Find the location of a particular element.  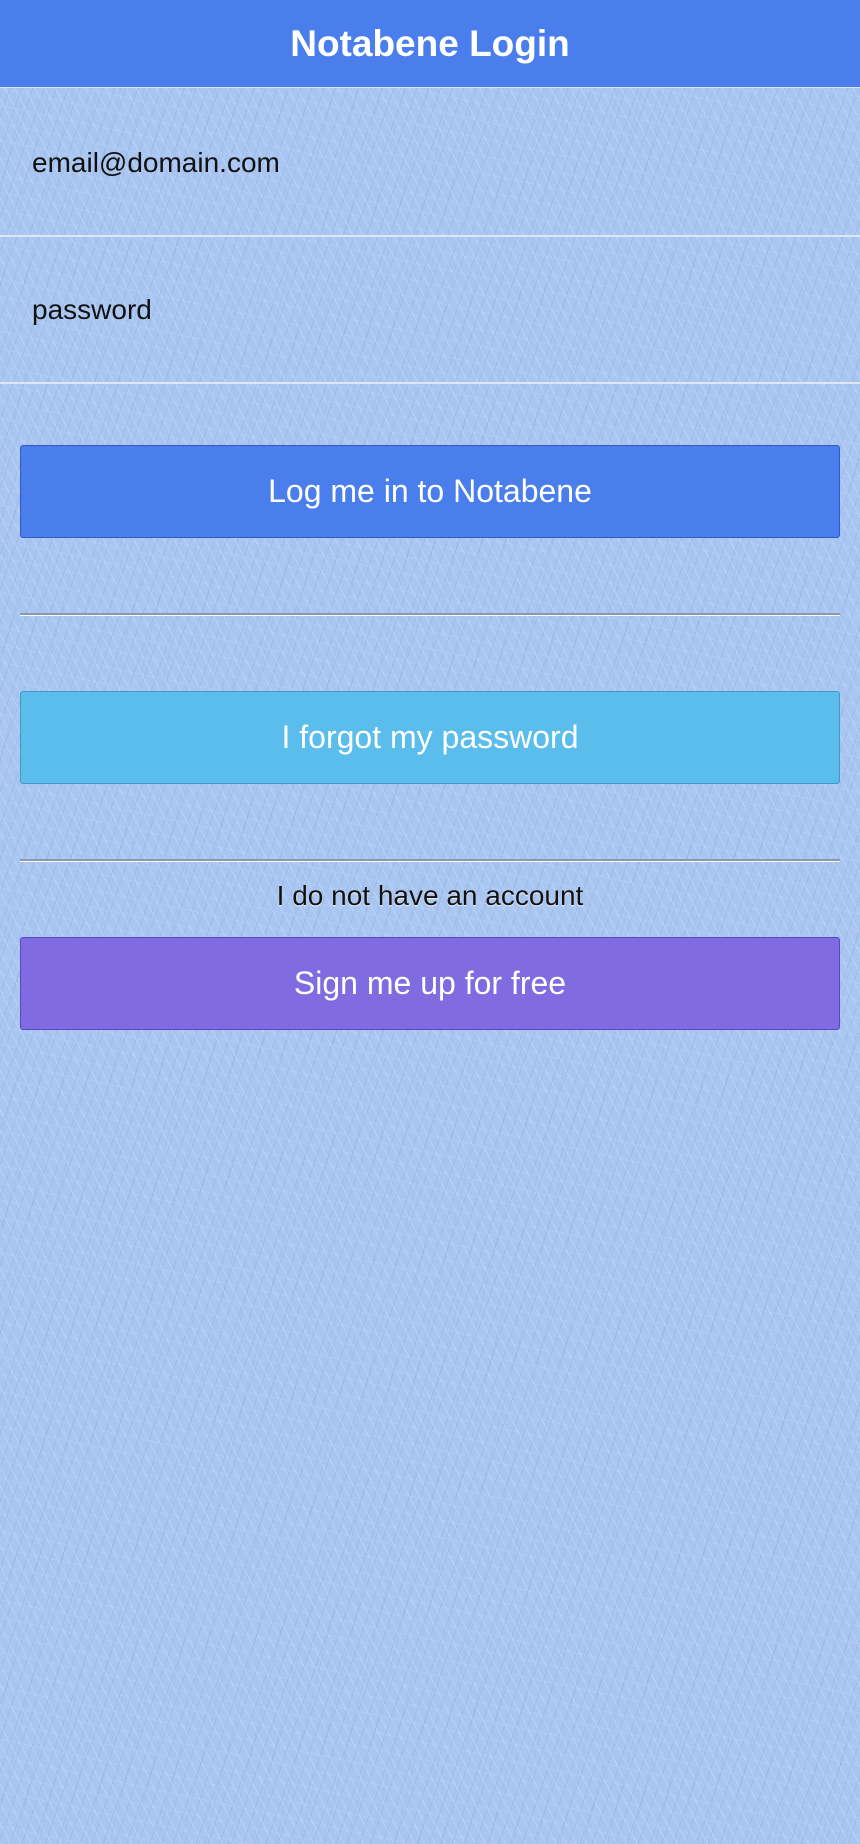

email-field is located at coordinates (432, 162).